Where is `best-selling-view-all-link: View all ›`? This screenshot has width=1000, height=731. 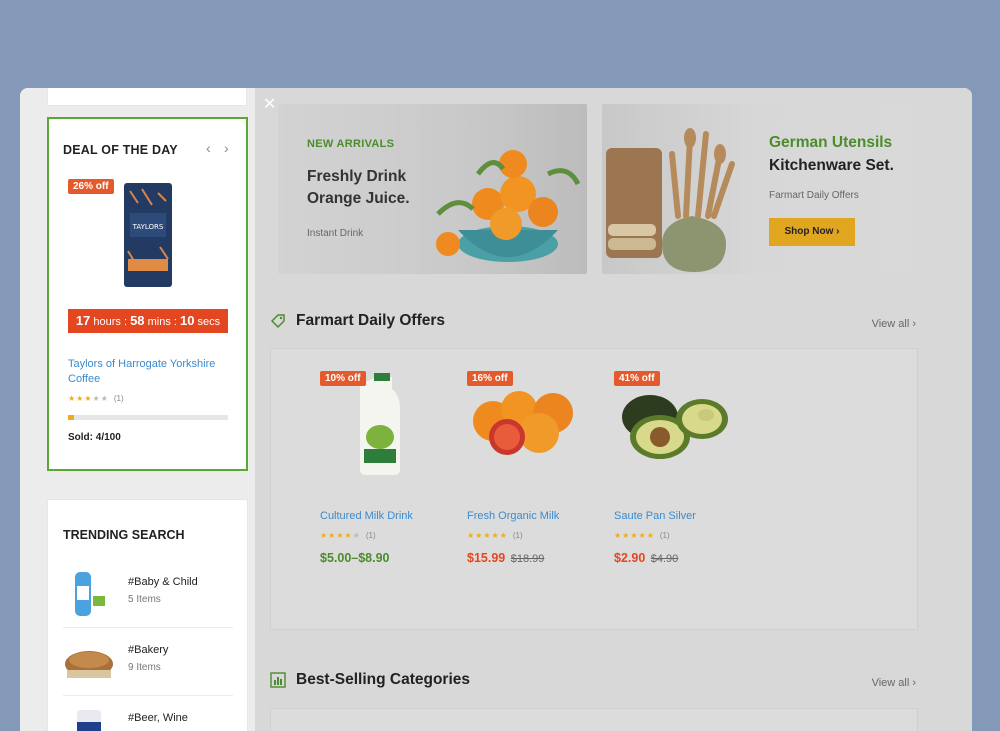
best-selling-view-all-link: View all › is located at coordinates (894, 683).